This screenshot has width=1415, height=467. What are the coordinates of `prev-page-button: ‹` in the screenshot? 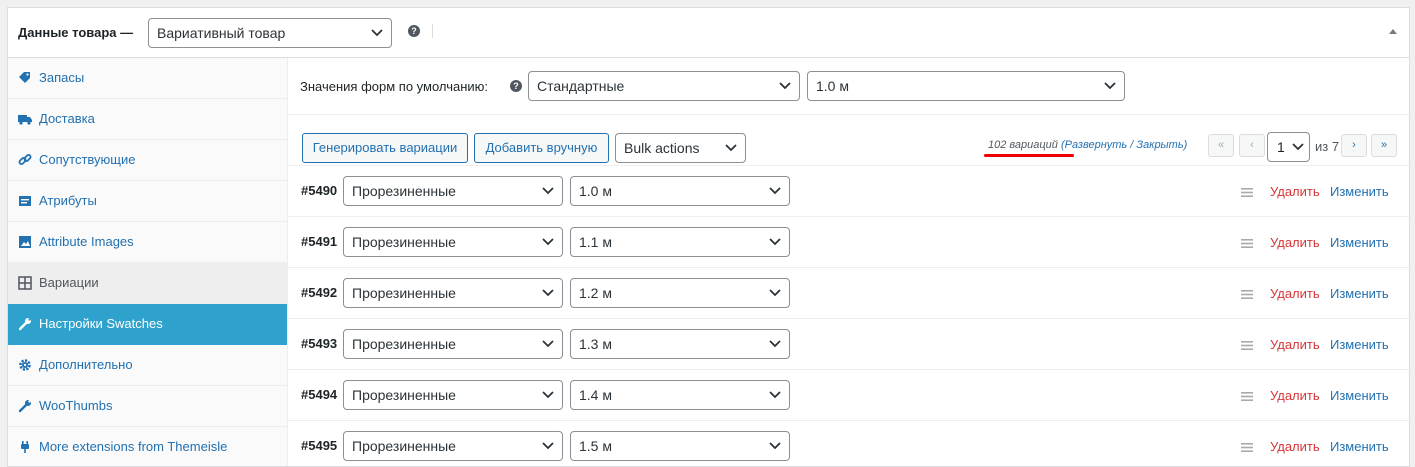 It's located at (1252, 145).